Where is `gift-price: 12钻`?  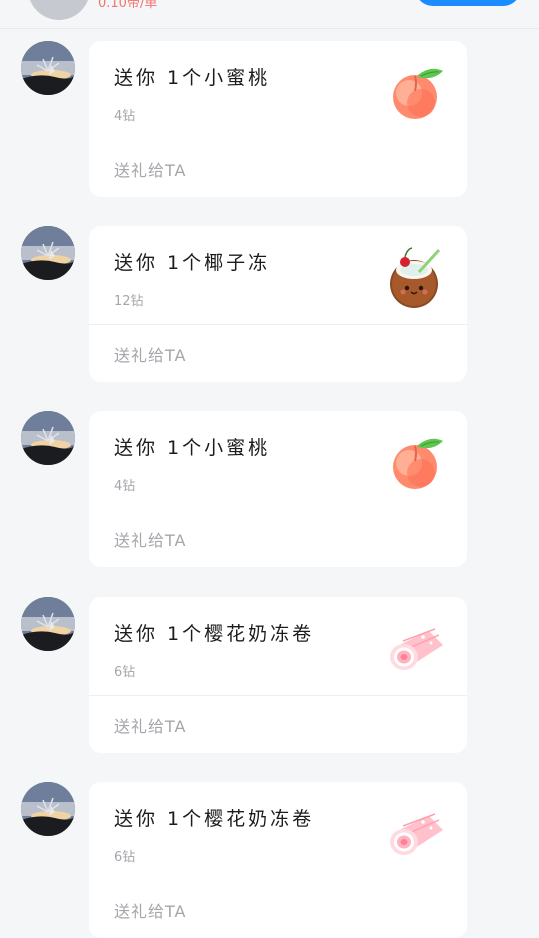 gift-price: 12钻 is located at coordinates (129, 301).